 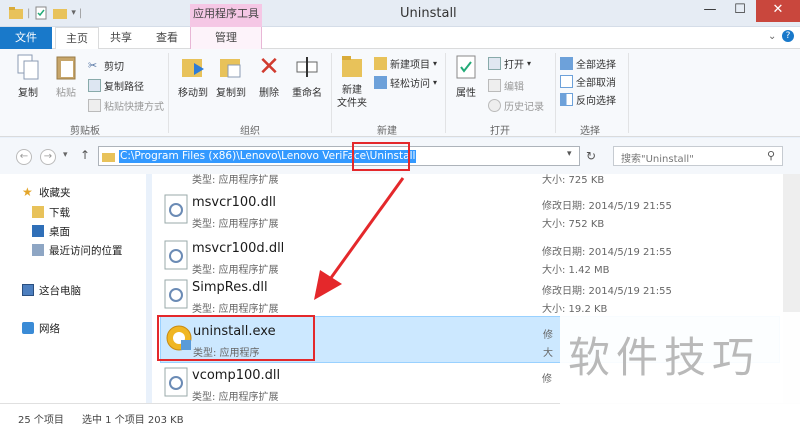 I want to click on move-to-icon, so click(x=193, y=67).